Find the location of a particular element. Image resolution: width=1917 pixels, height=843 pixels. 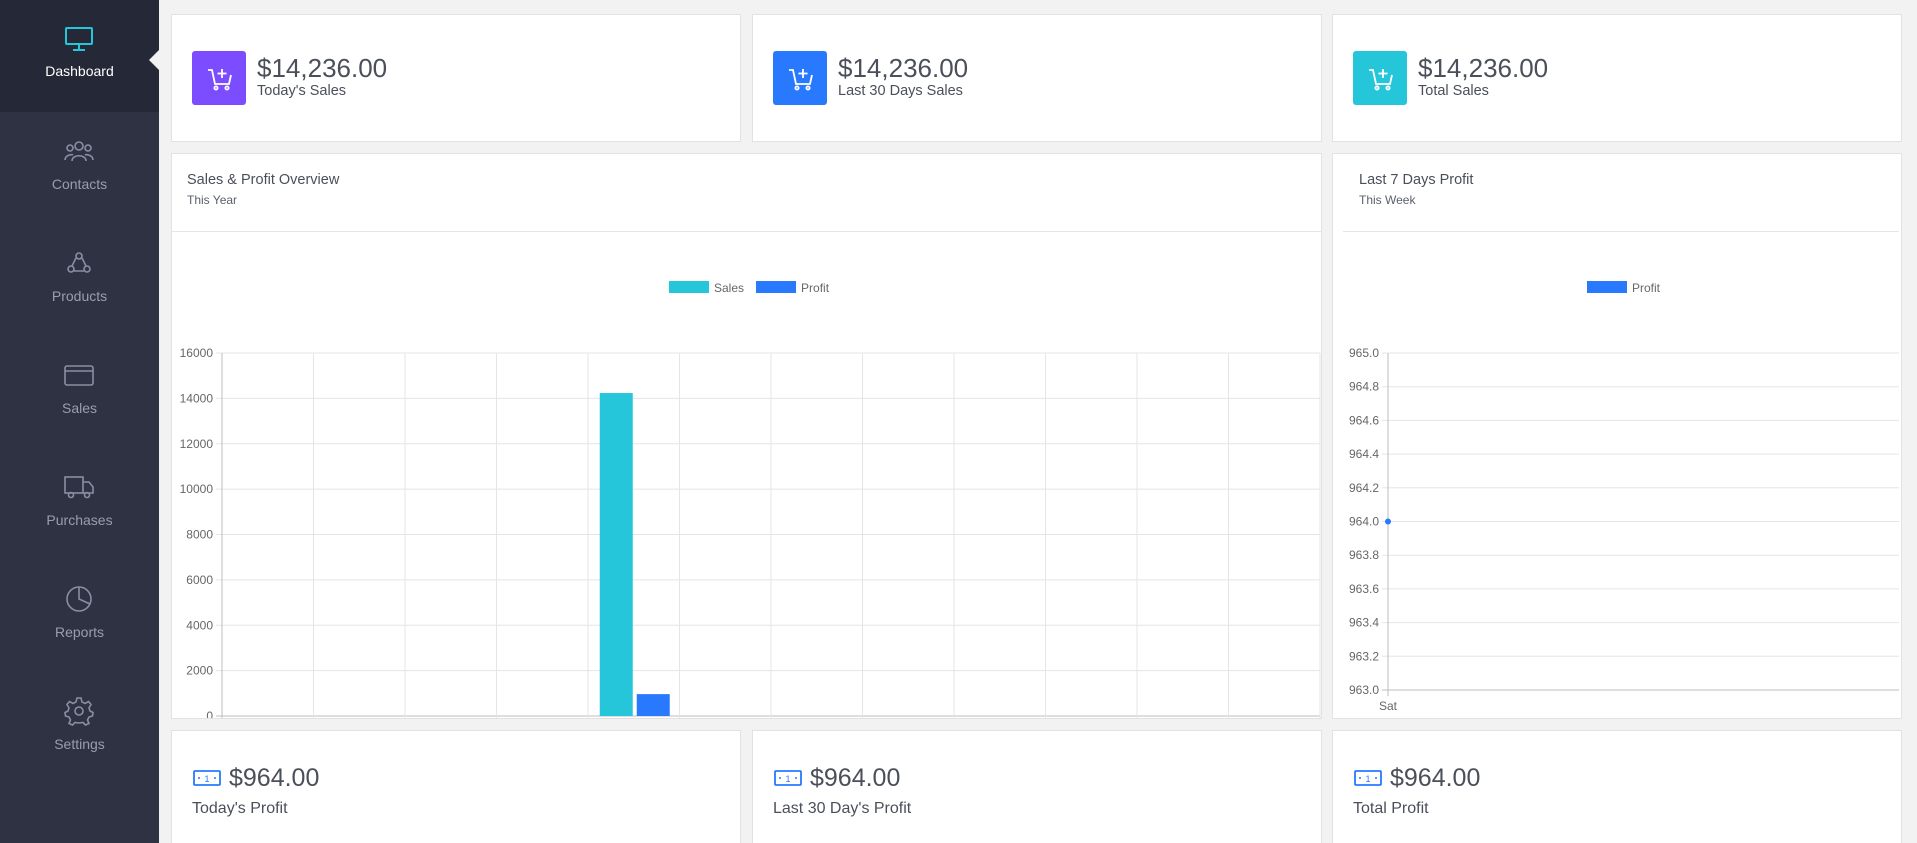

card-icon is located at coordinates (79, 375).